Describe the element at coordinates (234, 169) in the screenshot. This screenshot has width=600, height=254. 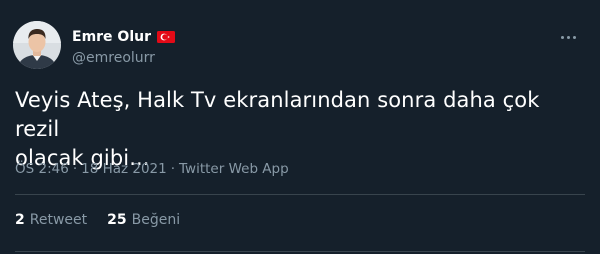
I see `tweet-source: Twitter Web App` at that location.